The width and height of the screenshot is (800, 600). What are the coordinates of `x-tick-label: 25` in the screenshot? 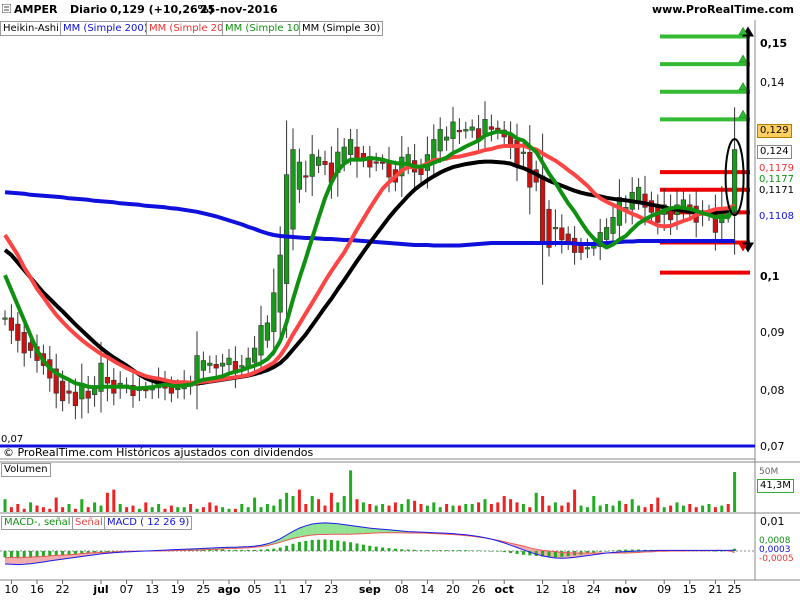 It's located at (734, 589).